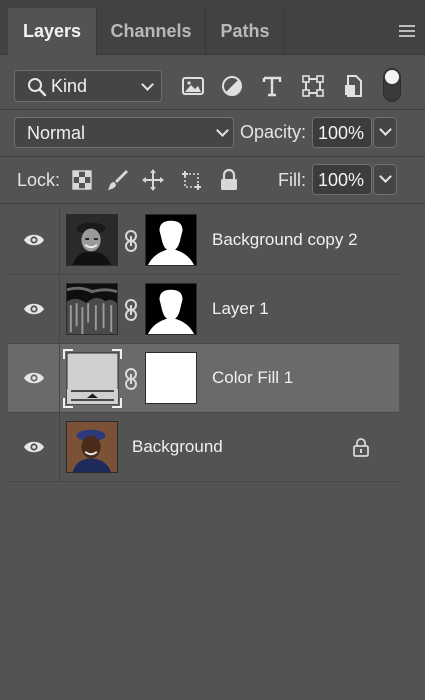 This screenshot has width=425, height=700. I want to click on fill-layer-thumbnail, so click(92, 378).